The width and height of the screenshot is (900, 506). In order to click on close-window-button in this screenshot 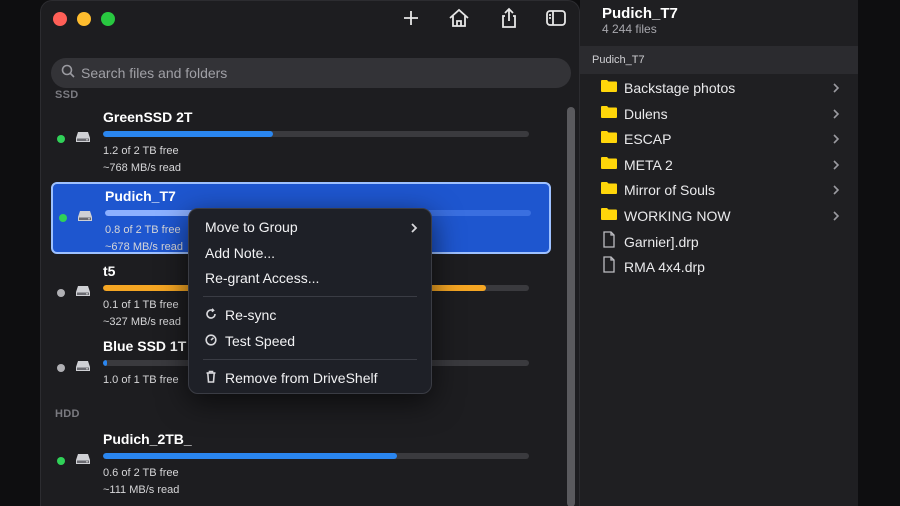, I will do `click(60, 19)`.